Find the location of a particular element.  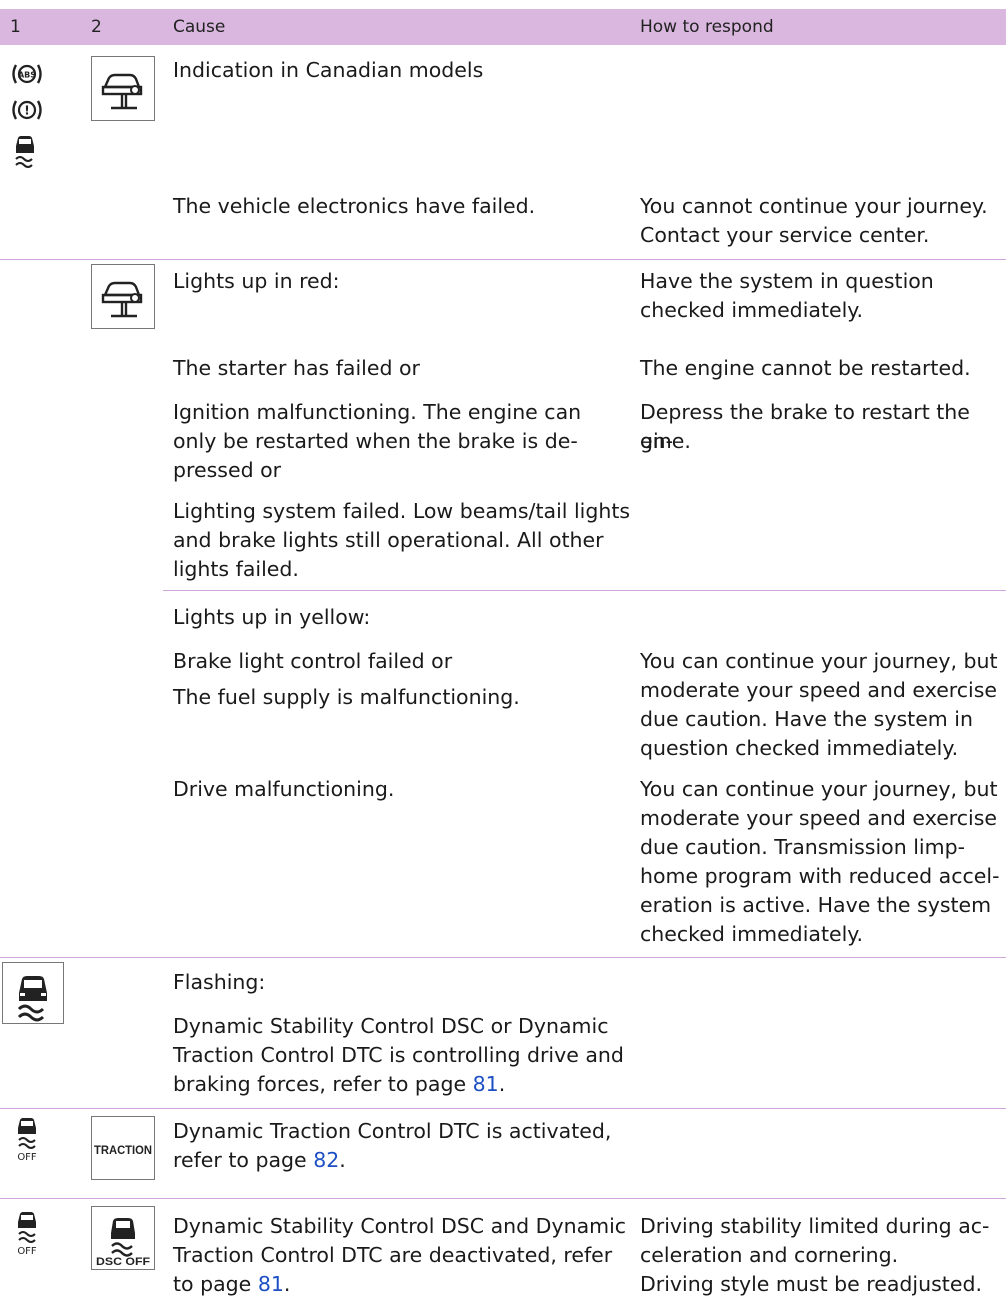

cause-dsc-off-3: to page 81. is located at coordinates (232, 1284).